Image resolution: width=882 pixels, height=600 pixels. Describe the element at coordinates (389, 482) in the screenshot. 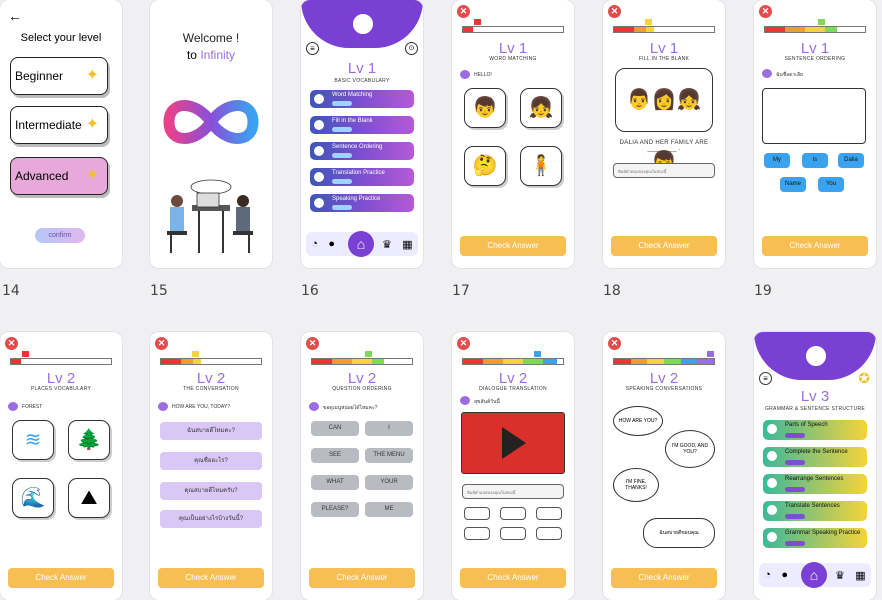

I see `word-chip: YOUR` at that location.